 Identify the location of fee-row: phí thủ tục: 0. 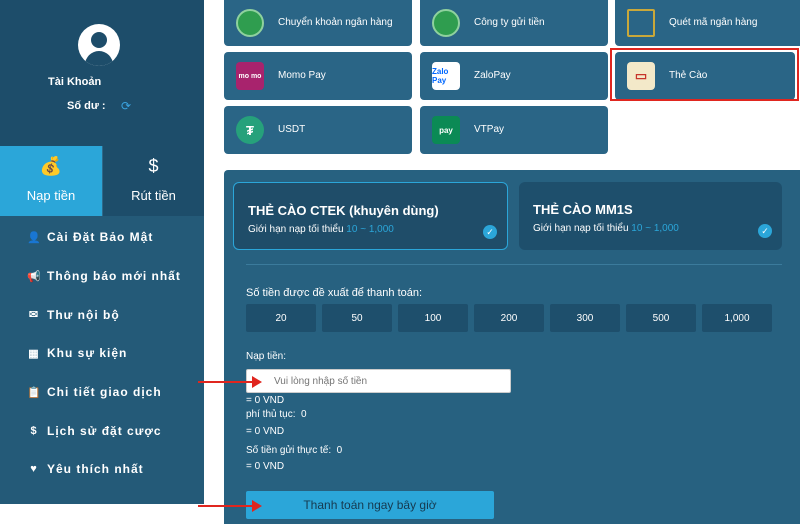
(276, 414).